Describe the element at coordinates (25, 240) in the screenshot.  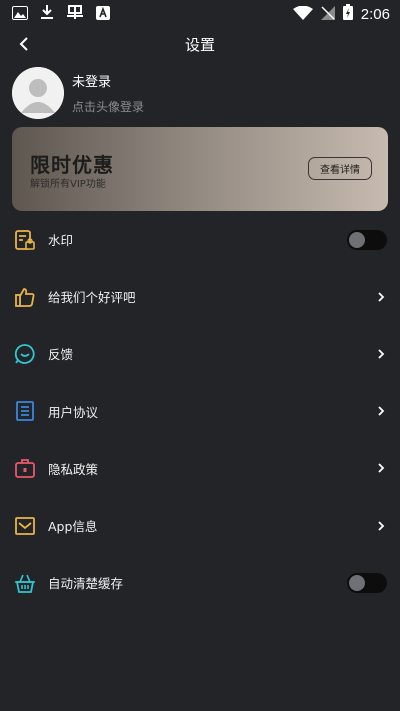
I see `watermark-icon` at that location.